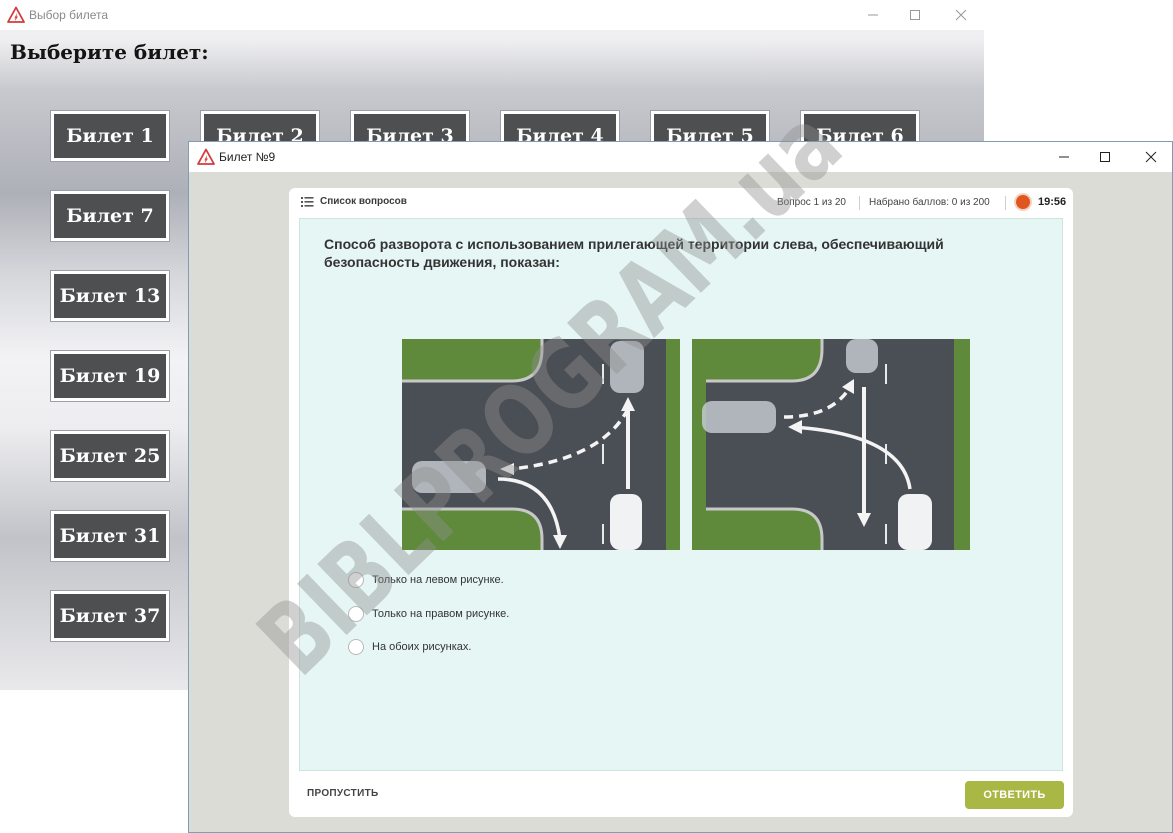 This screenshot has height=833, width=1173. I want to click on window-title: Выбор билета, so click(69, 15).